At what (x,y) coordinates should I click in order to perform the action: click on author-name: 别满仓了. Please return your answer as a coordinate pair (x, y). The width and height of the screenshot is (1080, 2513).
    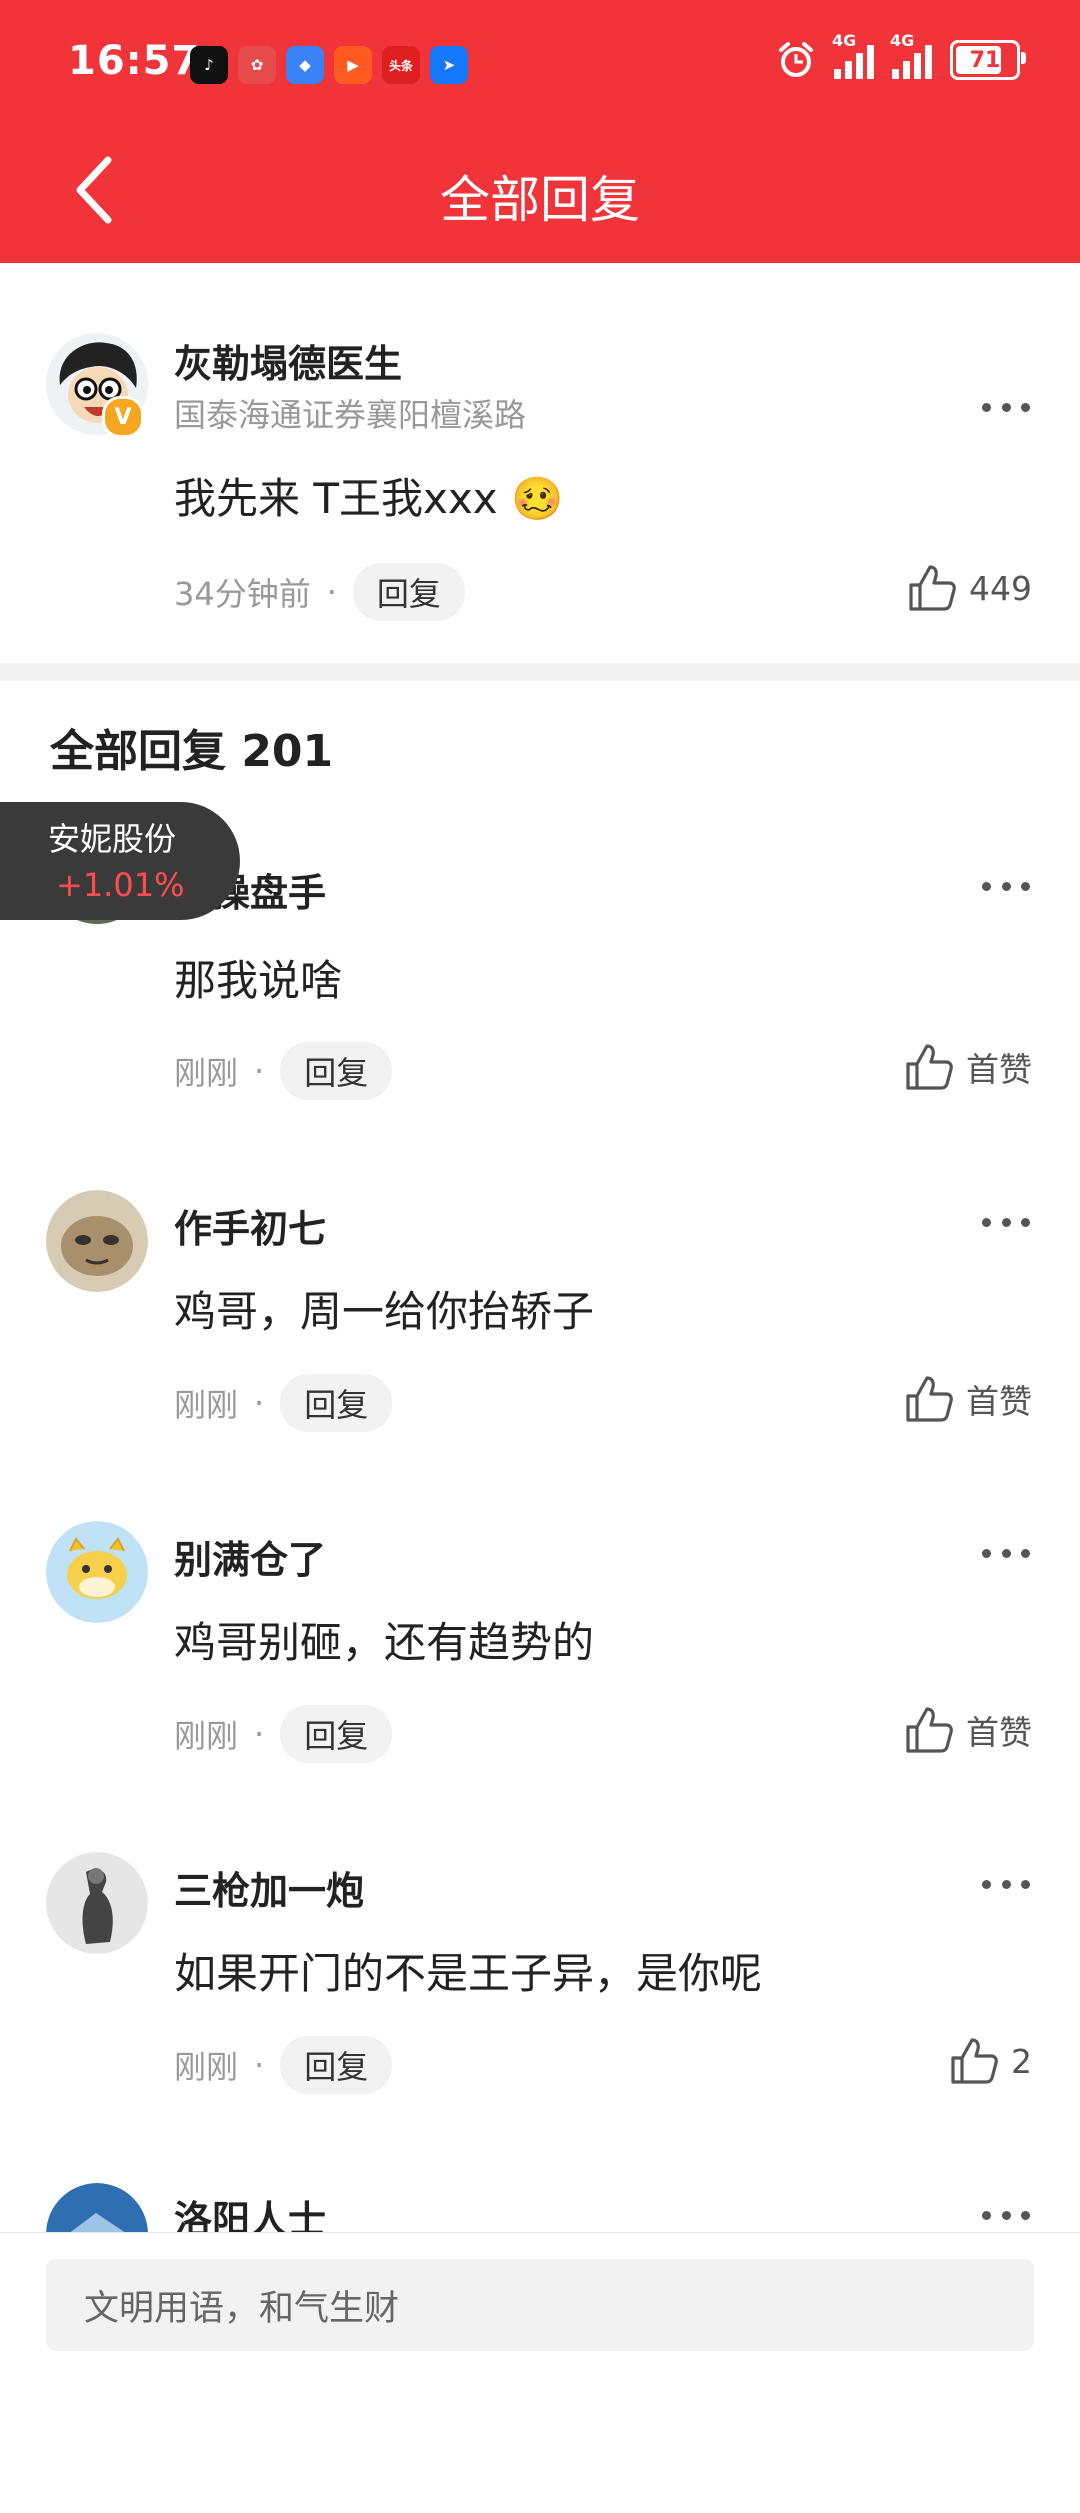
    Looking at the image, I should click on (250, 1556).